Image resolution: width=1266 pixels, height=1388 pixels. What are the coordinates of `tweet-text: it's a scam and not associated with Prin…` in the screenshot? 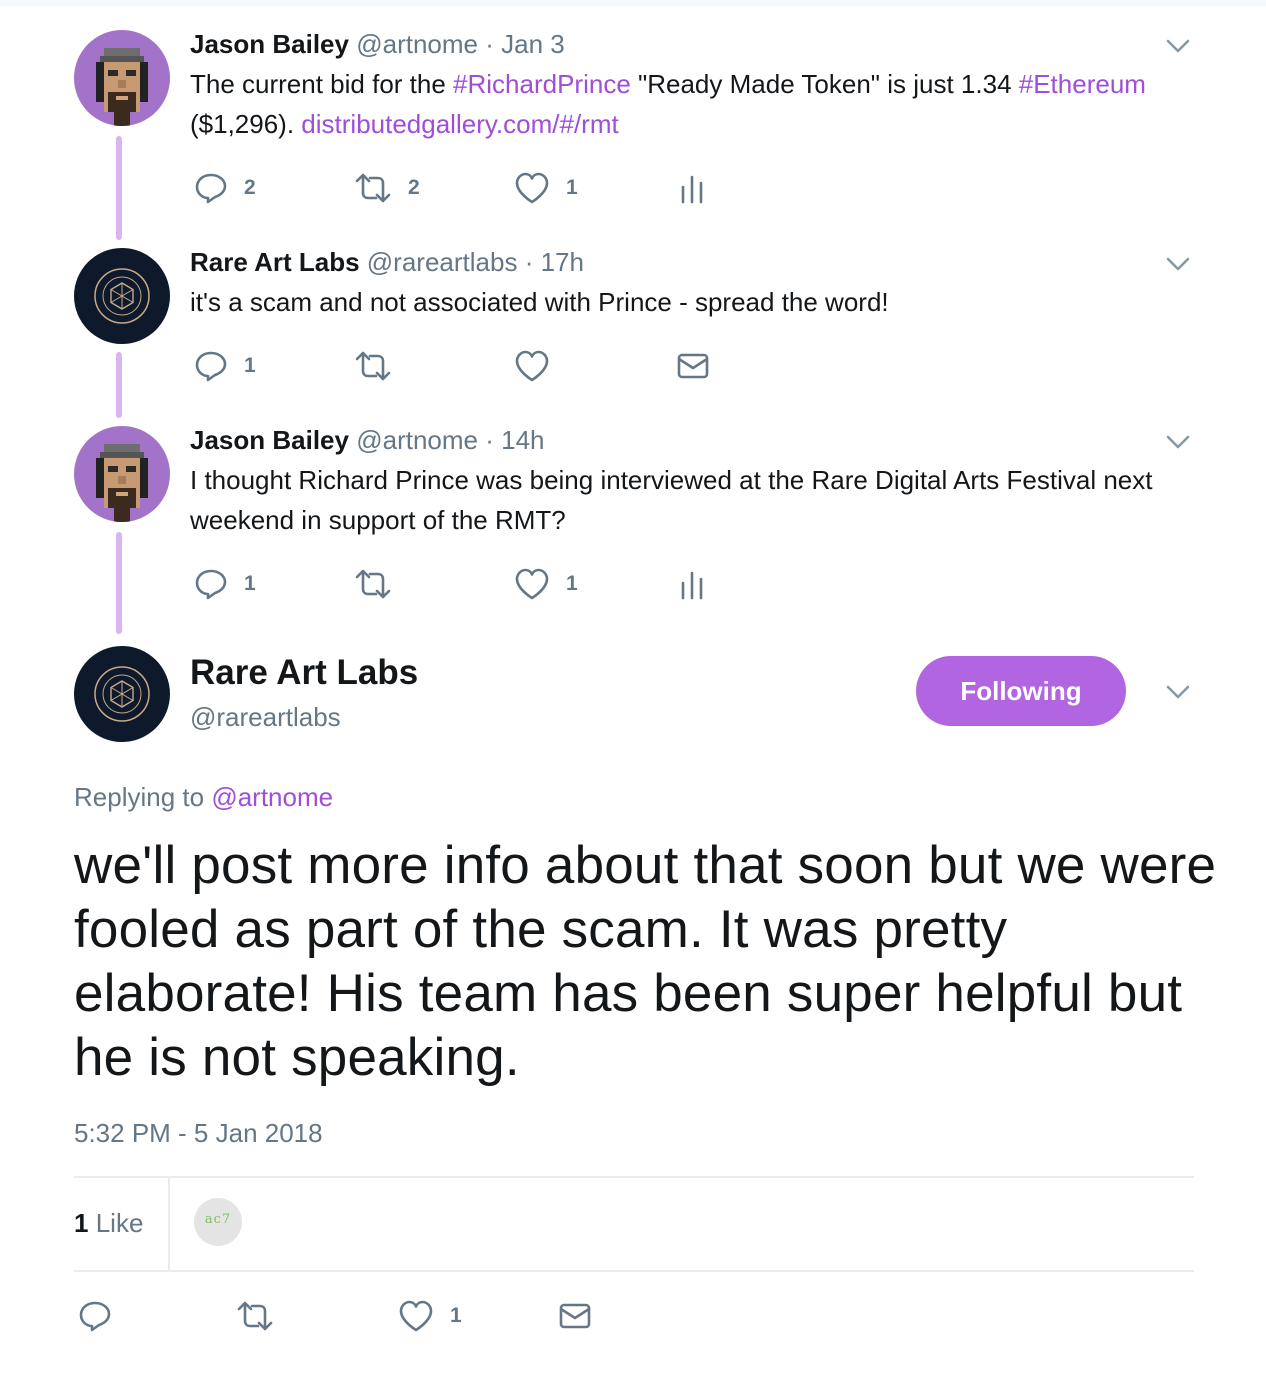 It's located at (690, 302).